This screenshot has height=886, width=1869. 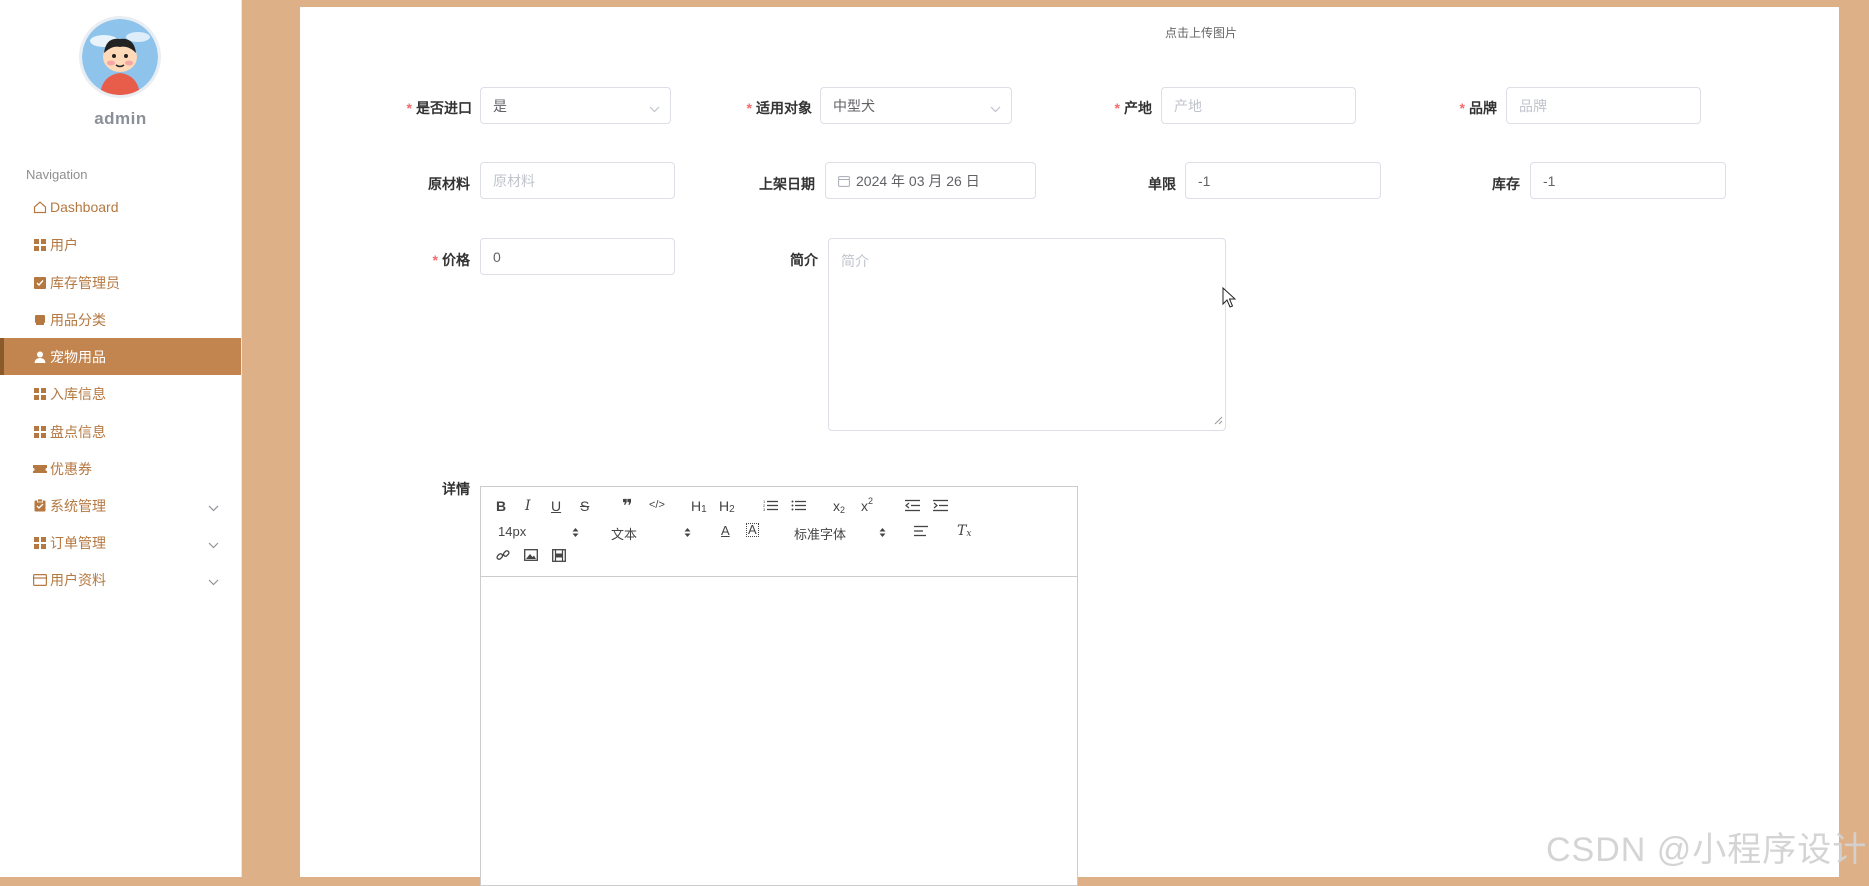 I want to click on sidebar-item-coupons: 优惠券, so click(x=120, y=468).